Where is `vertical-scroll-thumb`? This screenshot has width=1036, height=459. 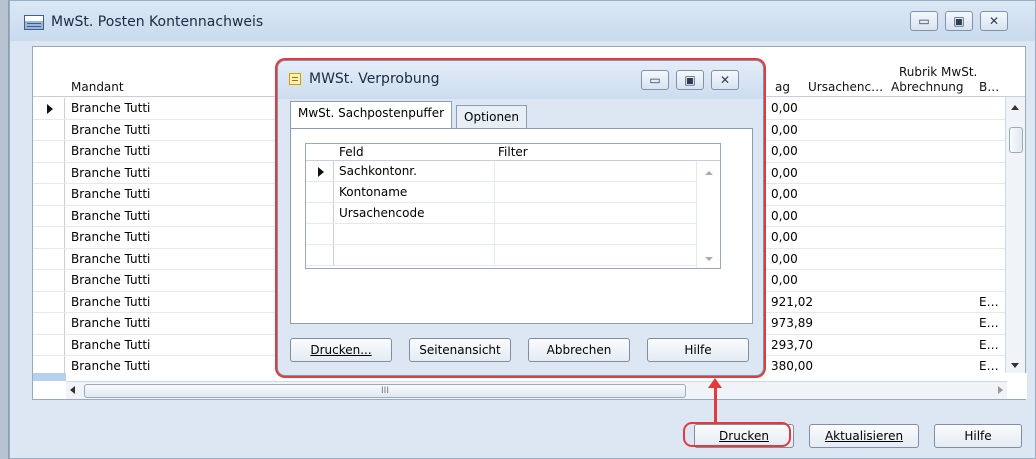 vertical-scroll-thumb is located at coordinates (1016, 140).